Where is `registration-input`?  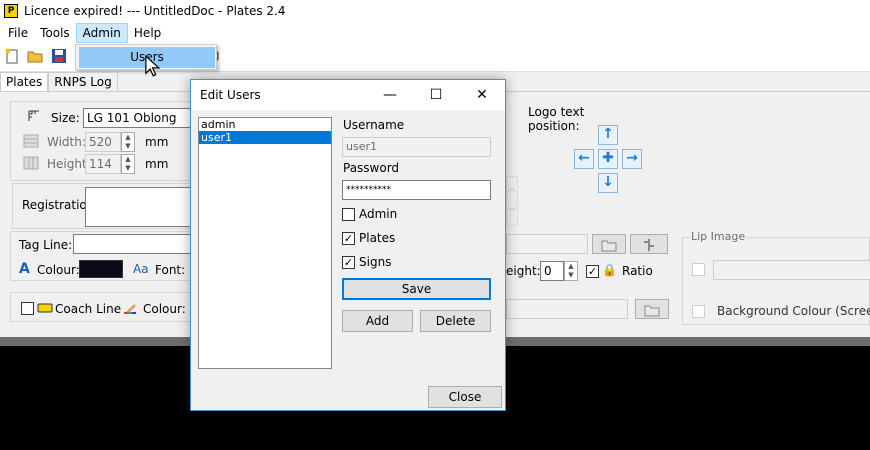 registration-input is located at coordinates (139, 207).